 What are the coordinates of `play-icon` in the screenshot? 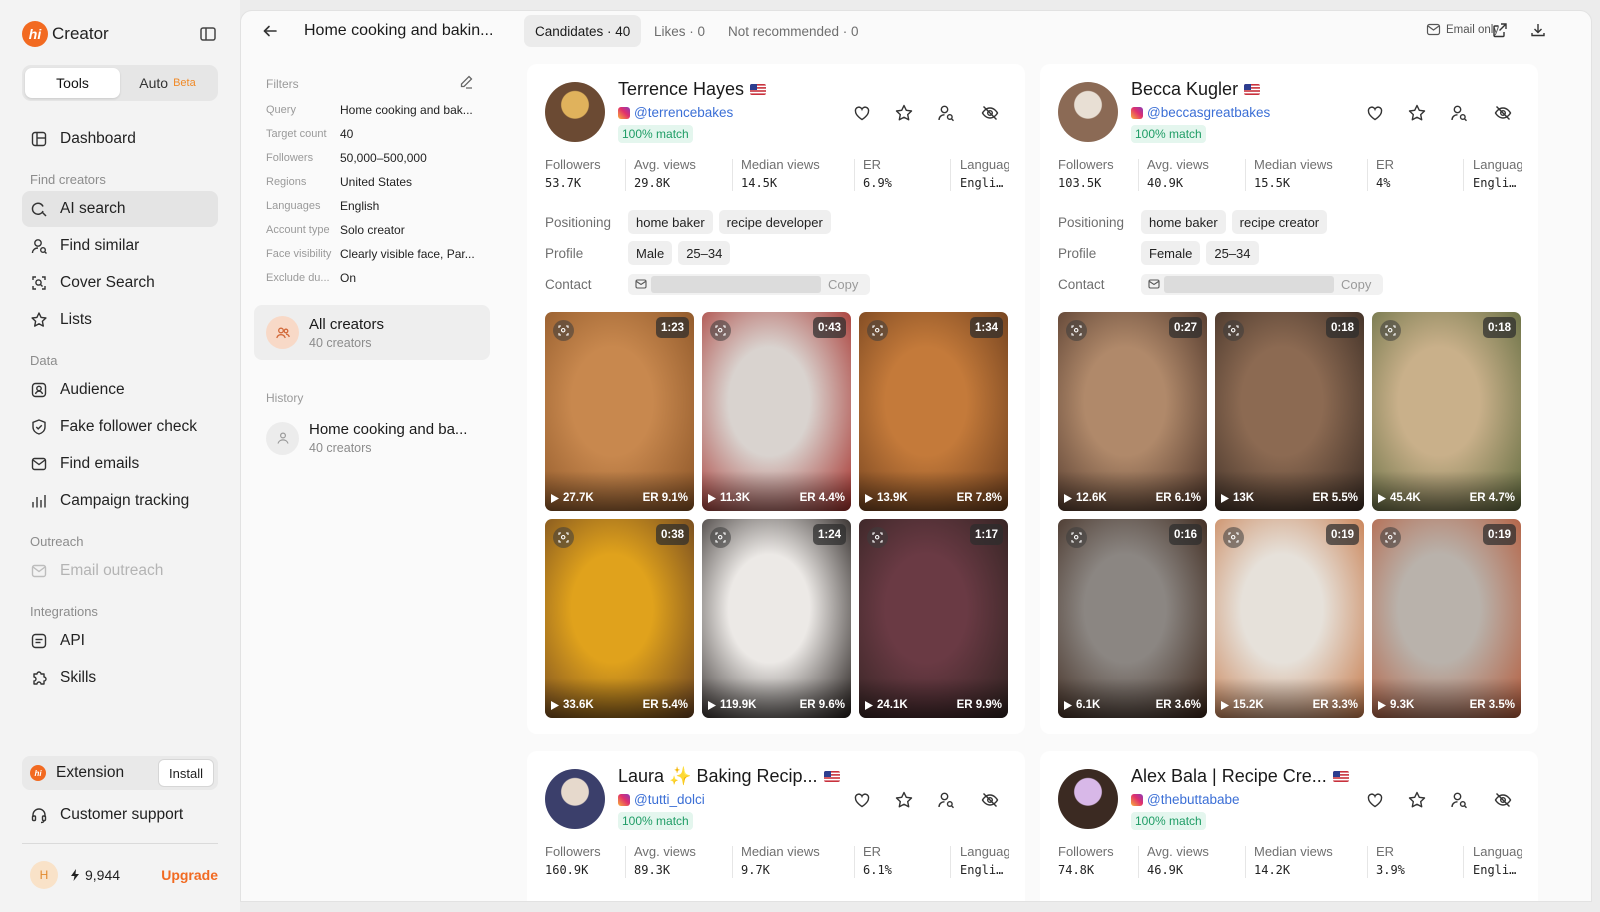 It's located at (1225, 705).